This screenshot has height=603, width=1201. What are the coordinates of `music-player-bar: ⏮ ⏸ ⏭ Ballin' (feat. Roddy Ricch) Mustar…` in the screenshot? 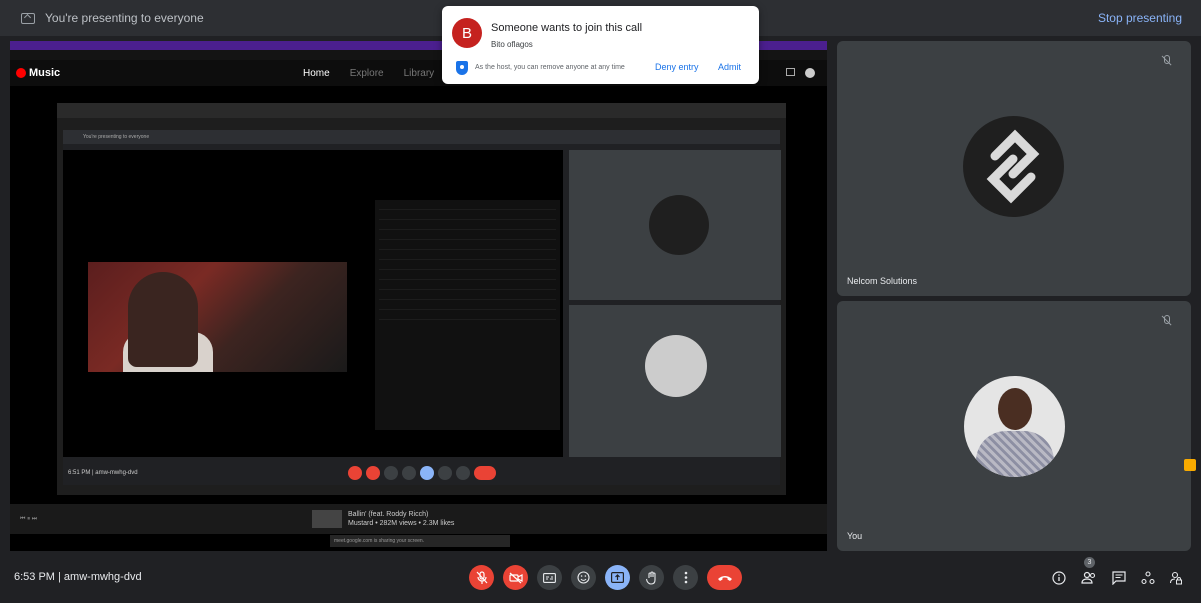 It's located at (418, 519).